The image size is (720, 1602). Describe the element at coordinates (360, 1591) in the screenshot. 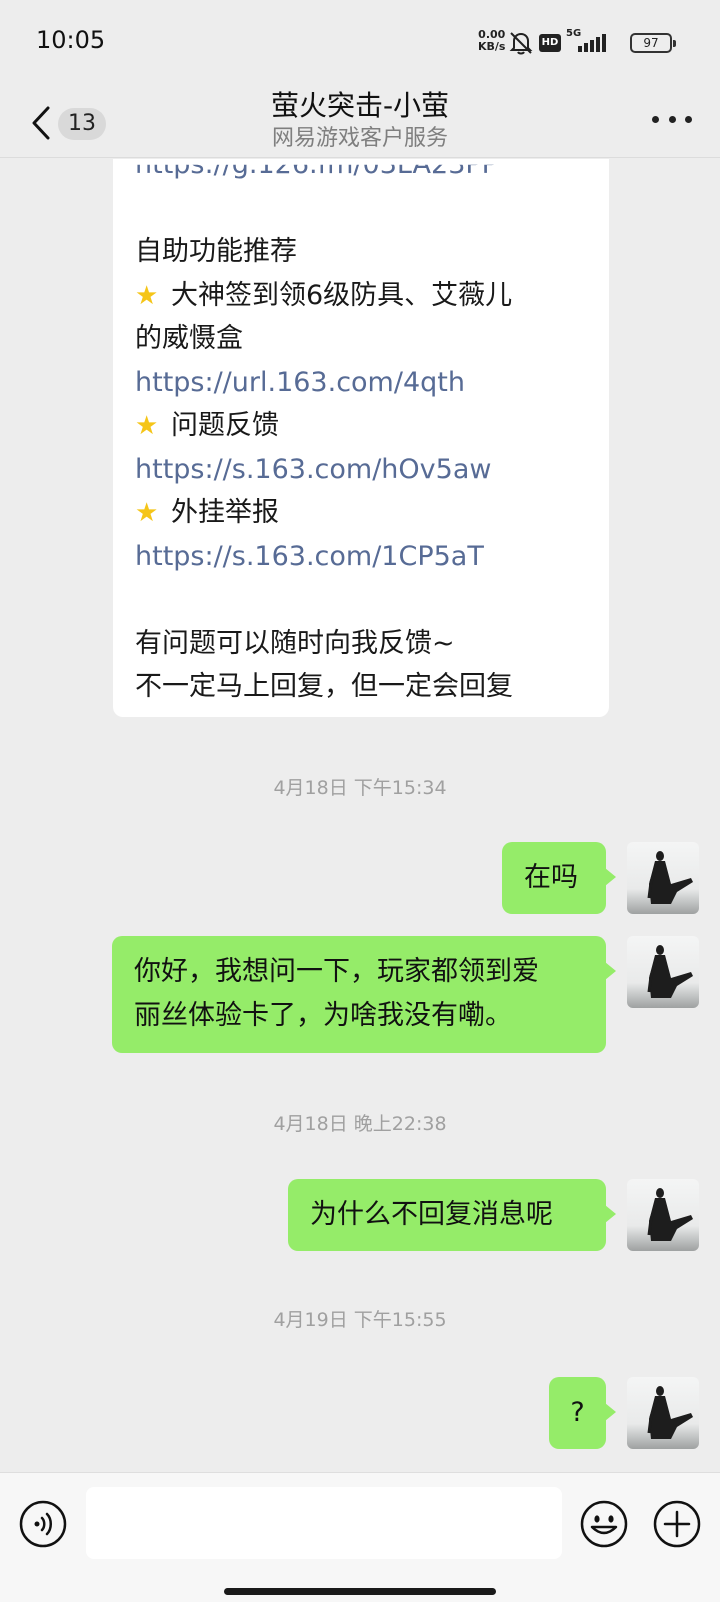

I see `home-indicator` at that location.